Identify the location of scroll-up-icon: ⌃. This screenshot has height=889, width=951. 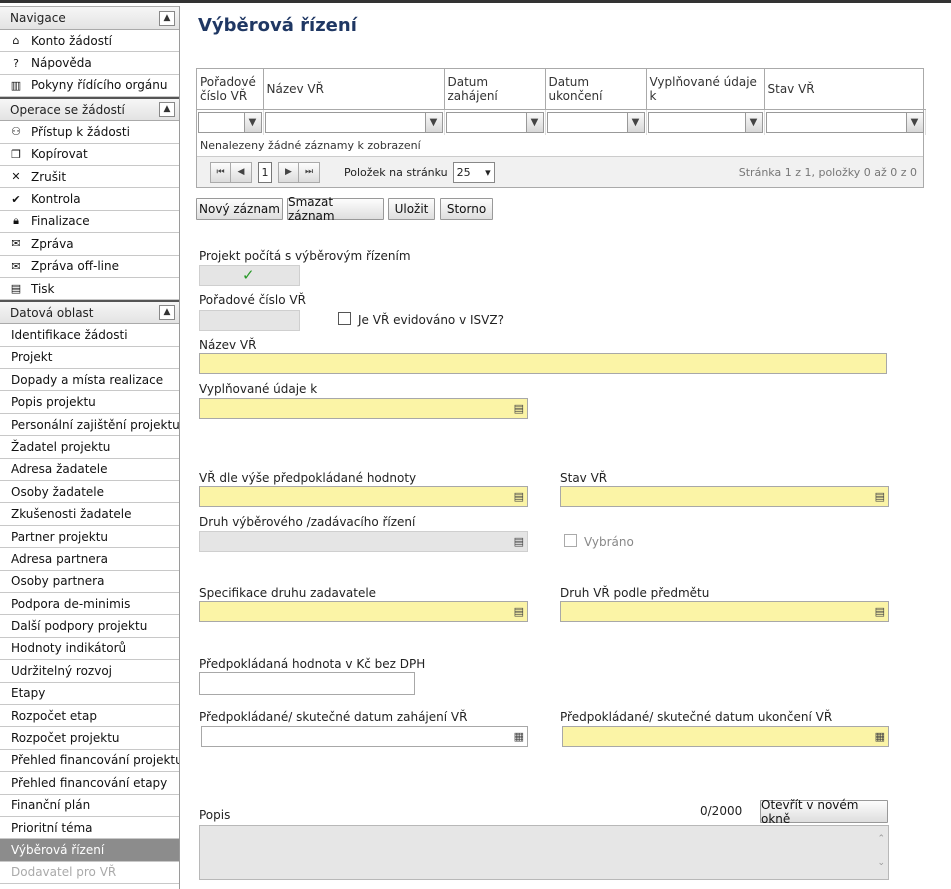
(881, 839).